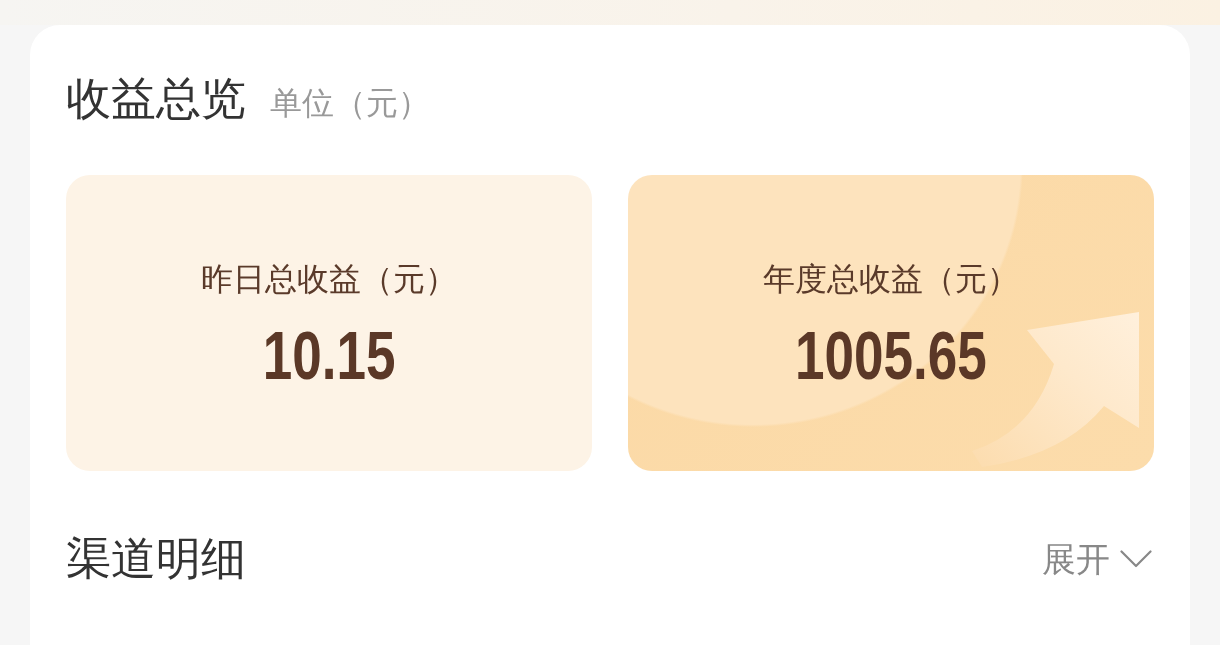  Describe the element at coordinates (329, 355) in the screenshot. I see `stat-value: 10.15` at that location.